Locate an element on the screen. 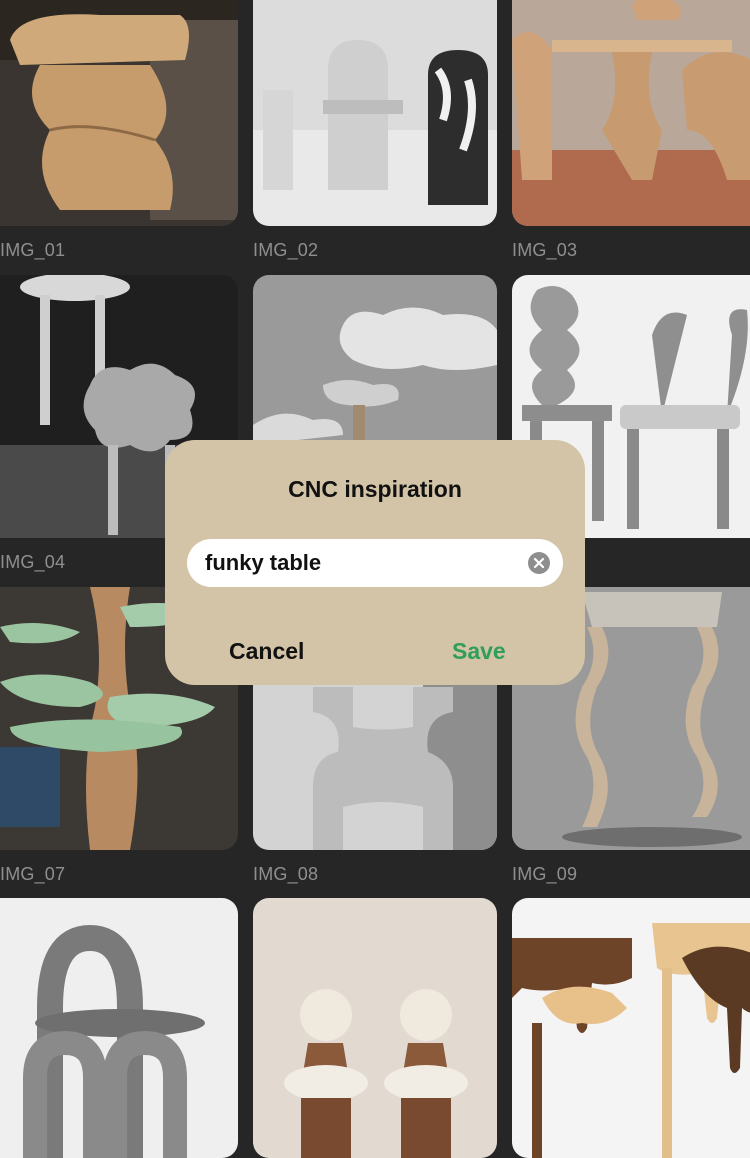 This screenshot has height=1158, width=750. save-button: Save is located at coordinates (479, 651).